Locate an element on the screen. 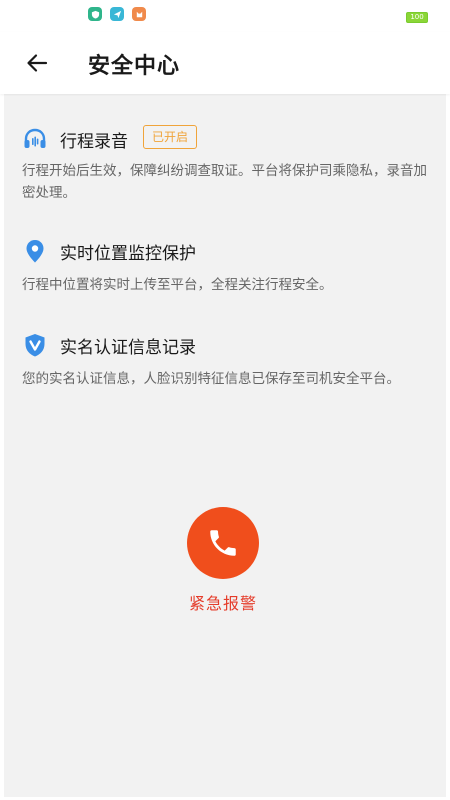 The image size is (450, 800). back-button is located at coordinates (37, 63).